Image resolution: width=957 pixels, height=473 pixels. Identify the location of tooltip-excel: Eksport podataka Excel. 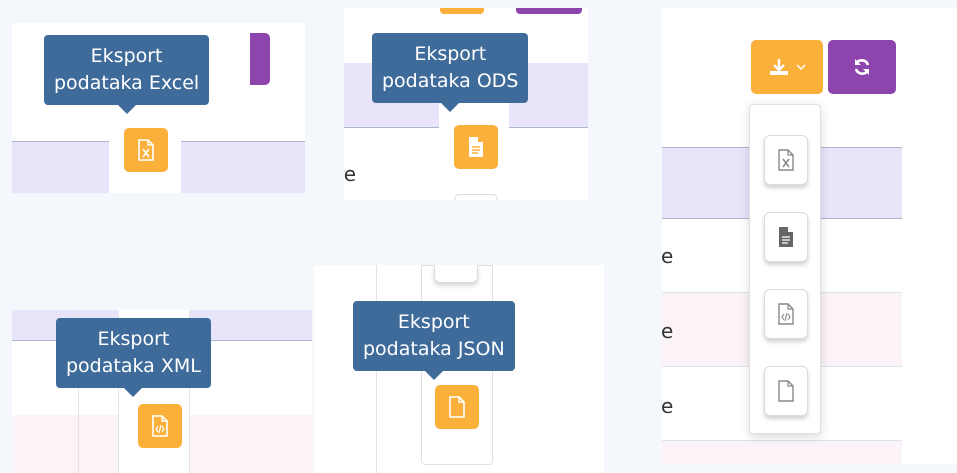
(127, 74).